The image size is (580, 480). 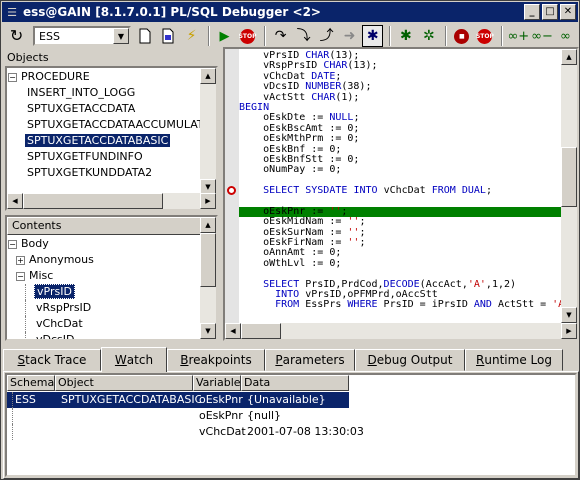 What do you see at coordinates (140, 360) in the screenshot?
I see `tab-label: atch` at bounding box center [140, 360].